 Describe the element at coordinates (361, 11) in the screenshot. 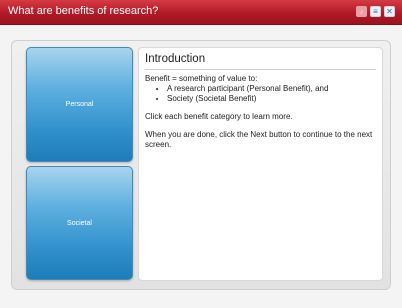

I see `audio-icon: ♪` at that location.